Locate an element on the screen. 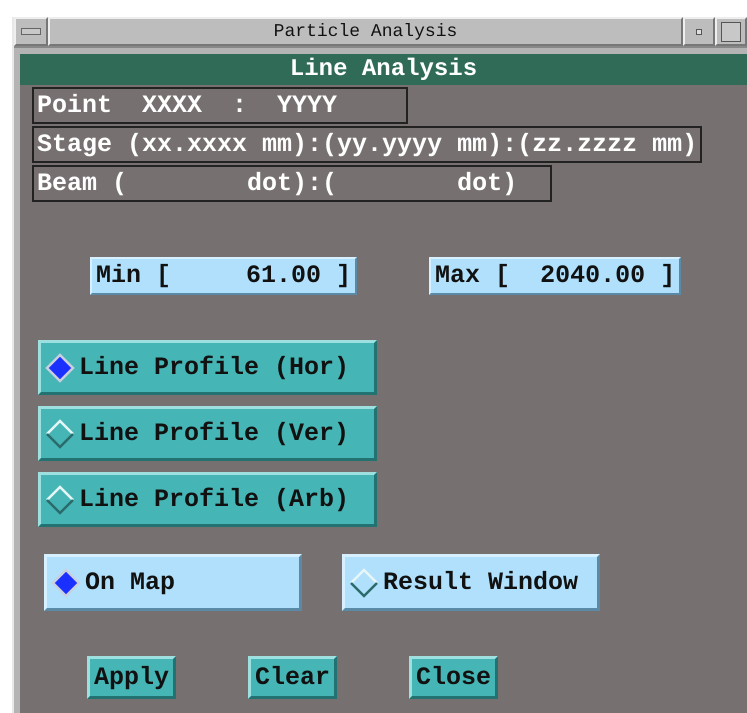  option-label: Line Profile (Hor) is located at coordinates (214, 368).